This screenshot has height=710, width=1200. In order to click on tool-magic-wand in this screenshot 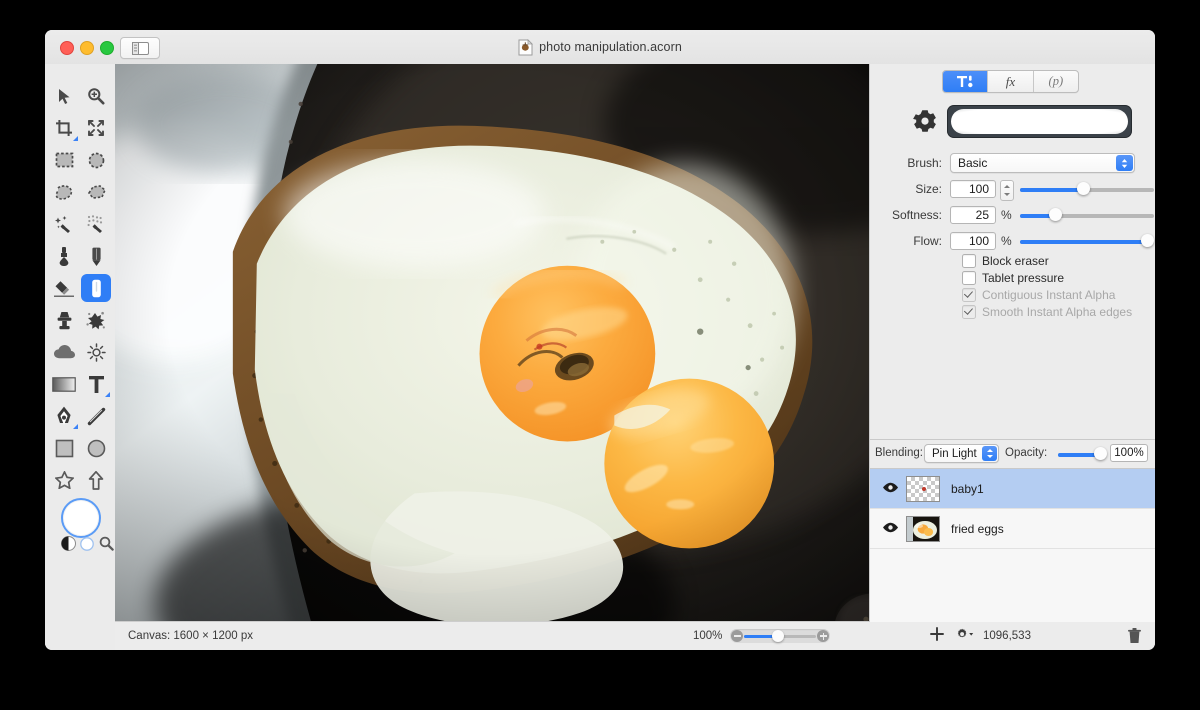, I will do `click(64, 224)`.